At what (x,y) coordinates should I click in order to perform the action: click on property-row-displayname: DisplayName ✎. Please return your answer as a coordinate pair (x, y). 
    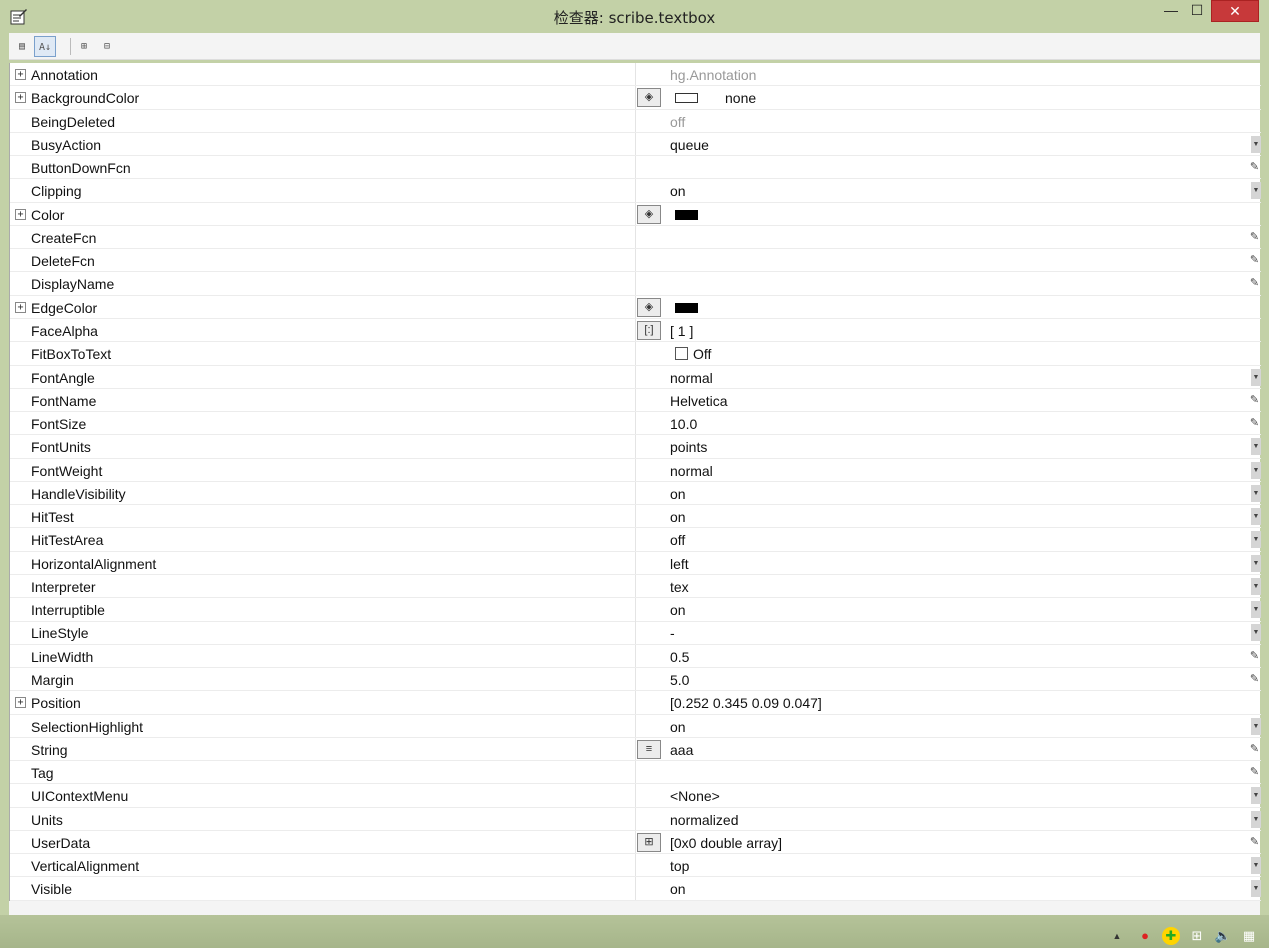
    Looking at the image, I should click on (635, 284).